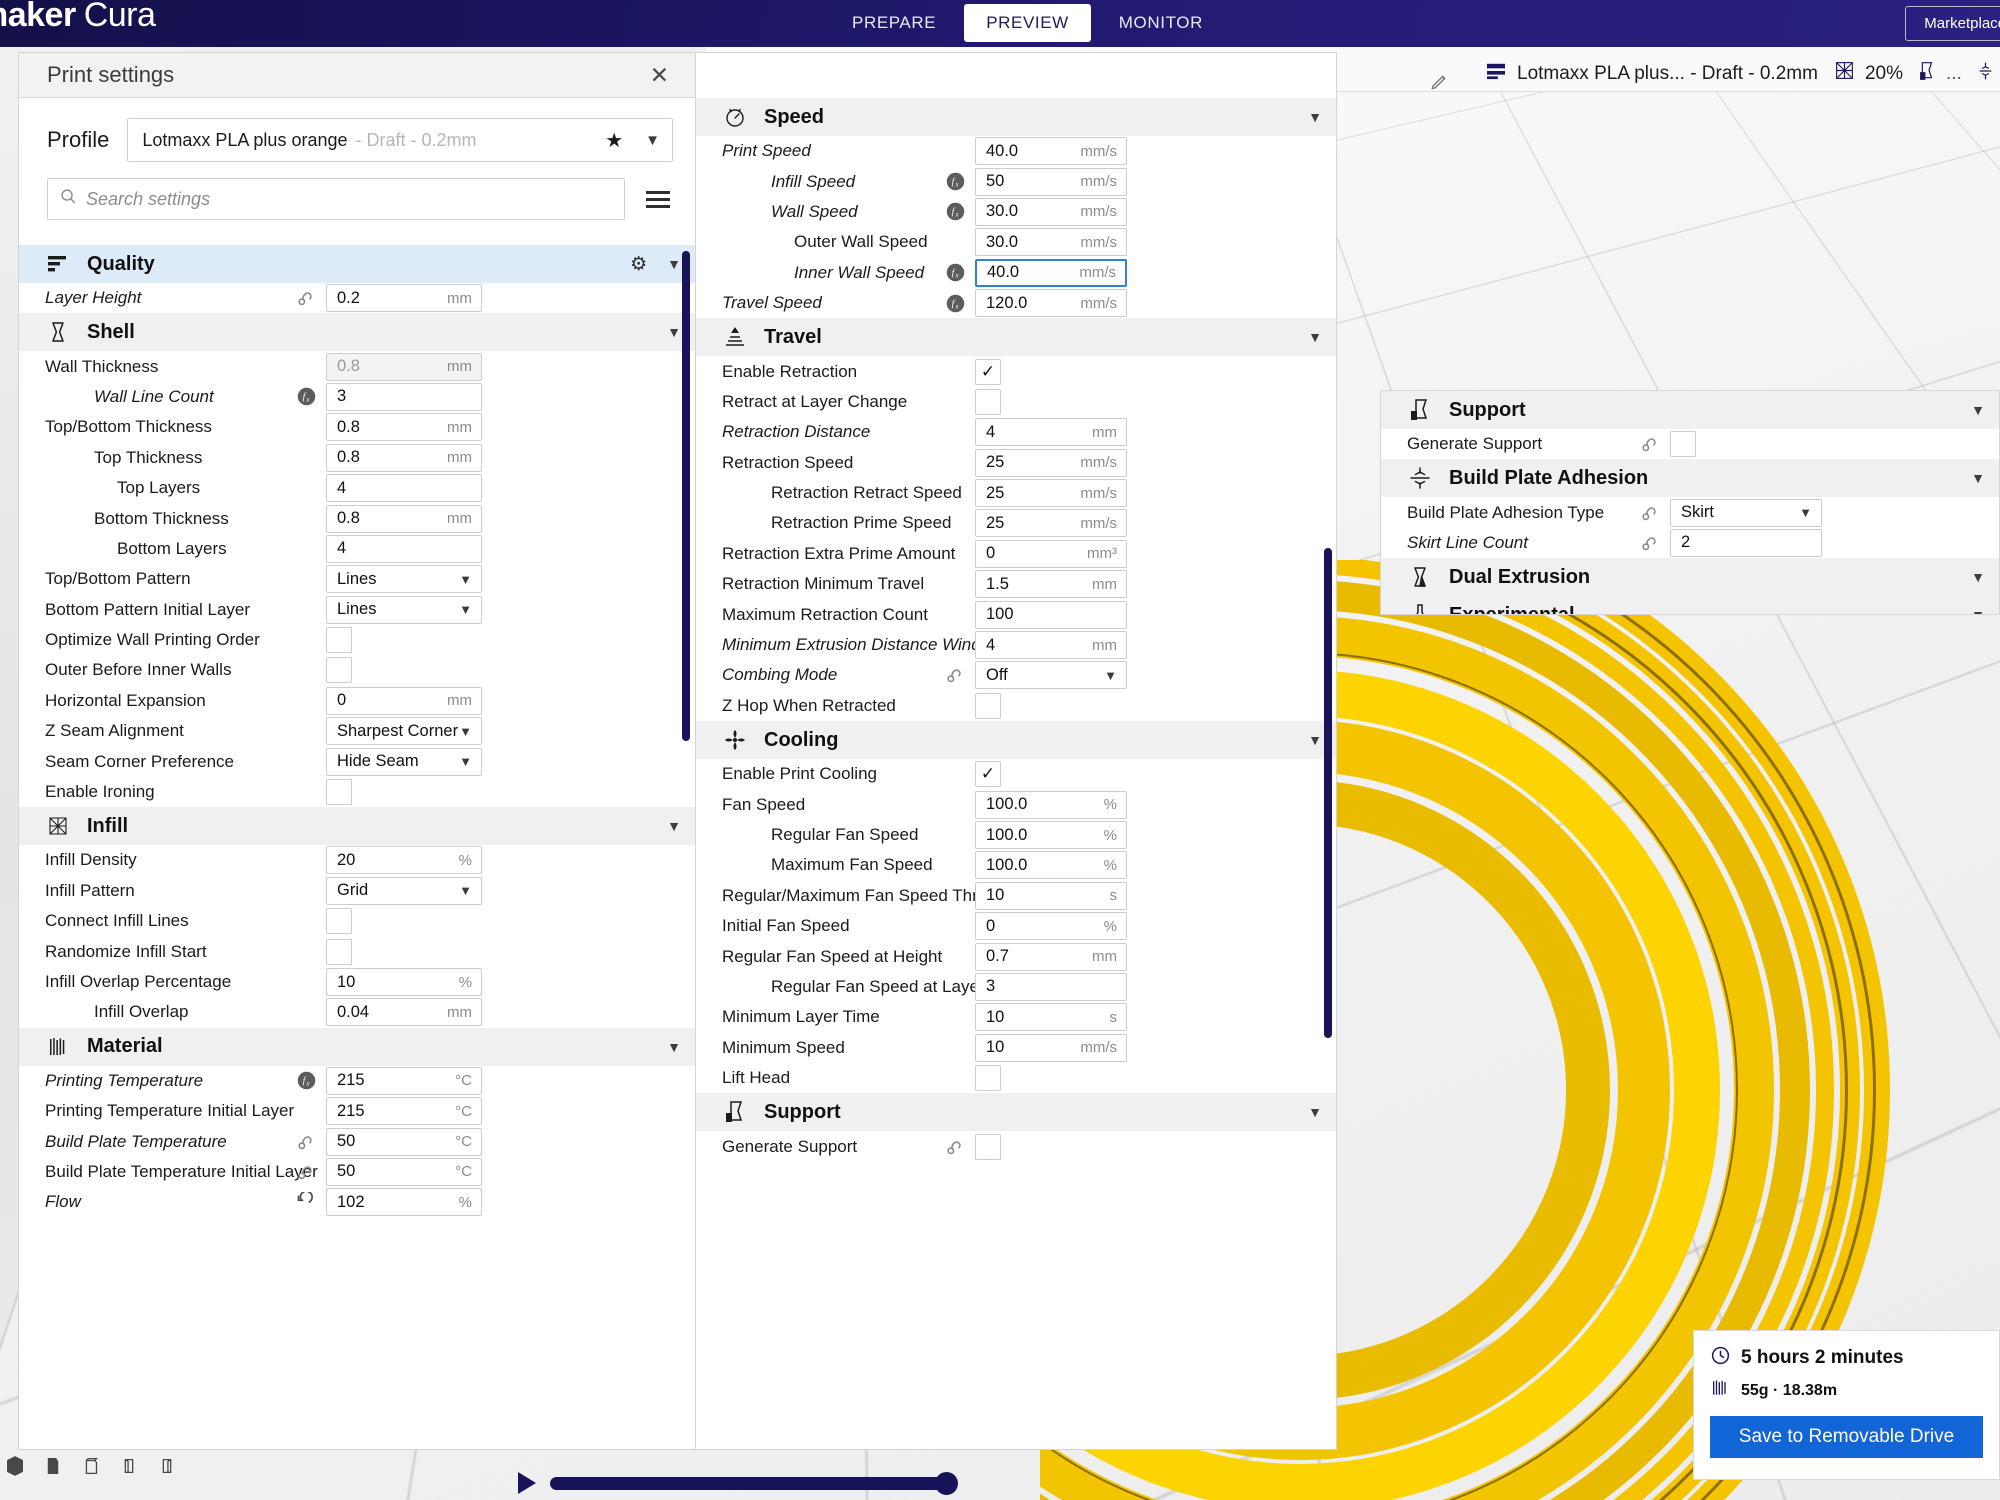 The height and width of the screenshot is (1500, 2000). I want to click on input-horizontal-expansion: 0 mm, so click(404, 700).